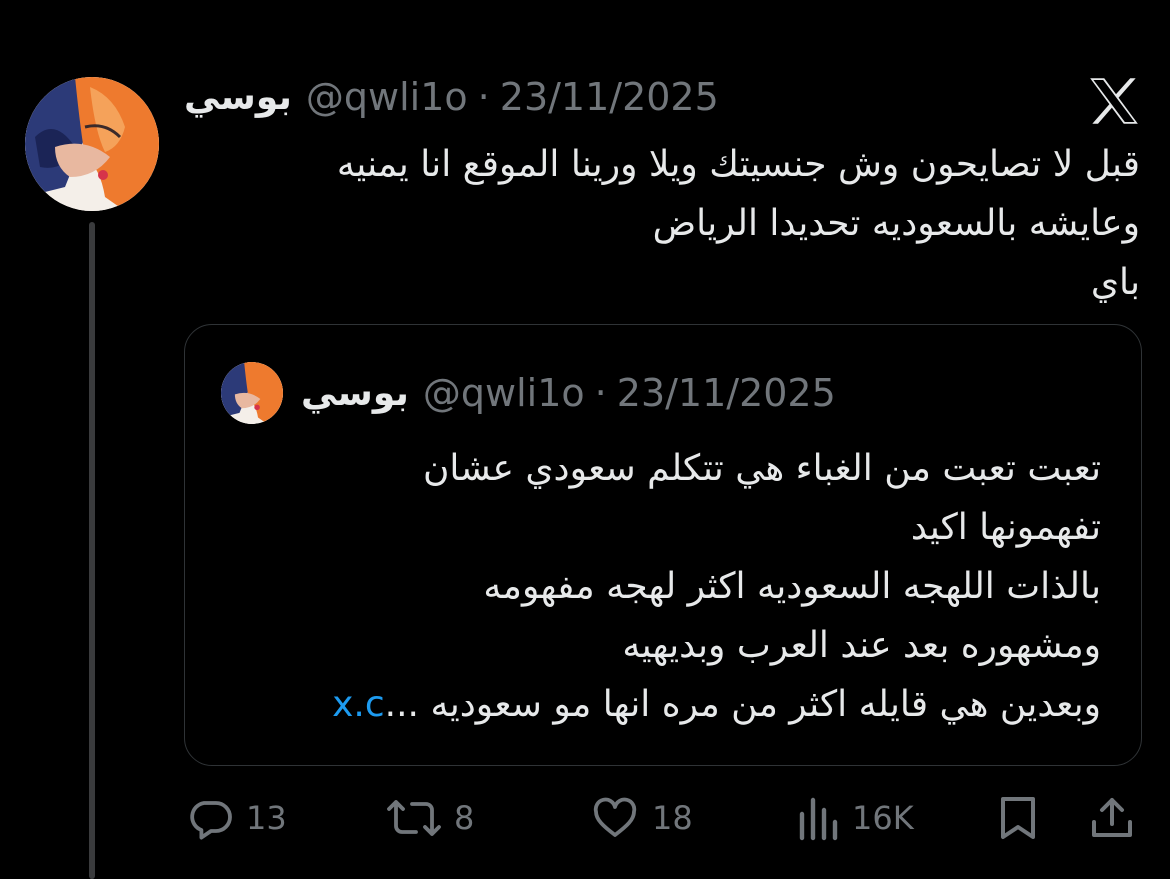  I want to click on quoted-text-line: تعبت تعبت من الغباء هي تتكلم سعودي عشان, so click(761, 468).